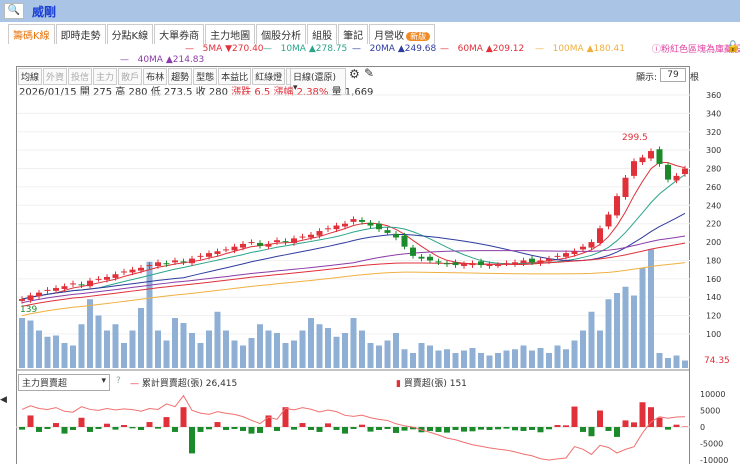 This screenshot has width=740, height=466. I want to click on indicator-select: 主力買賣超 ▾, so click(64, 382).